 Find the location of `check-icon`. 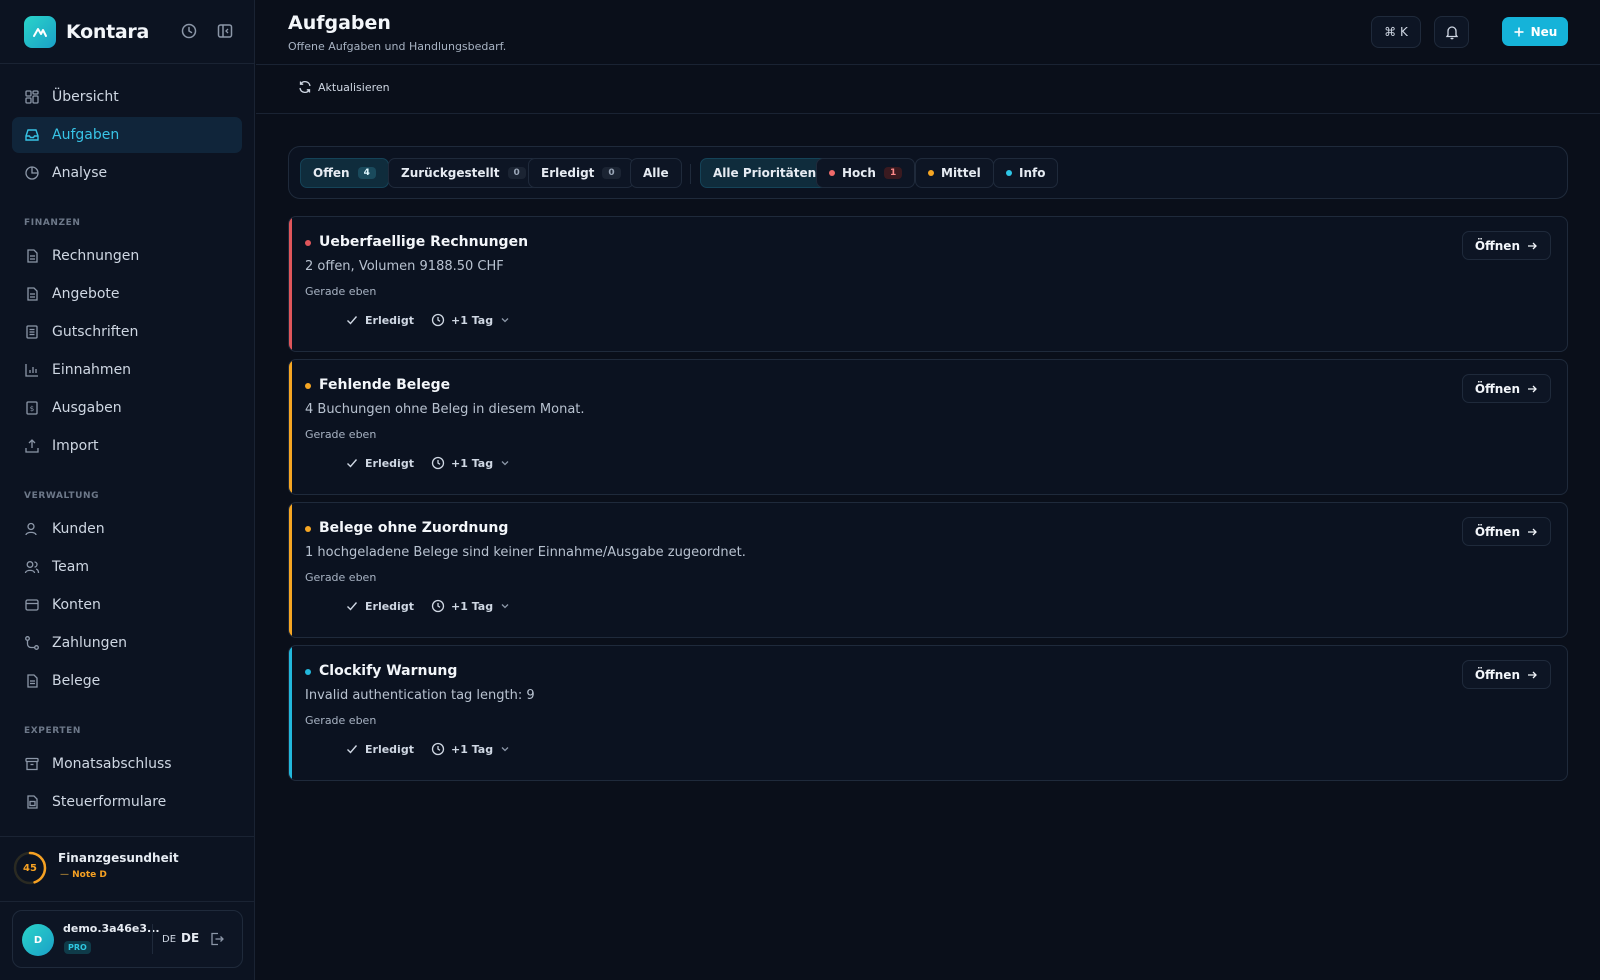

check-icon is located at coordinates (352, 320).